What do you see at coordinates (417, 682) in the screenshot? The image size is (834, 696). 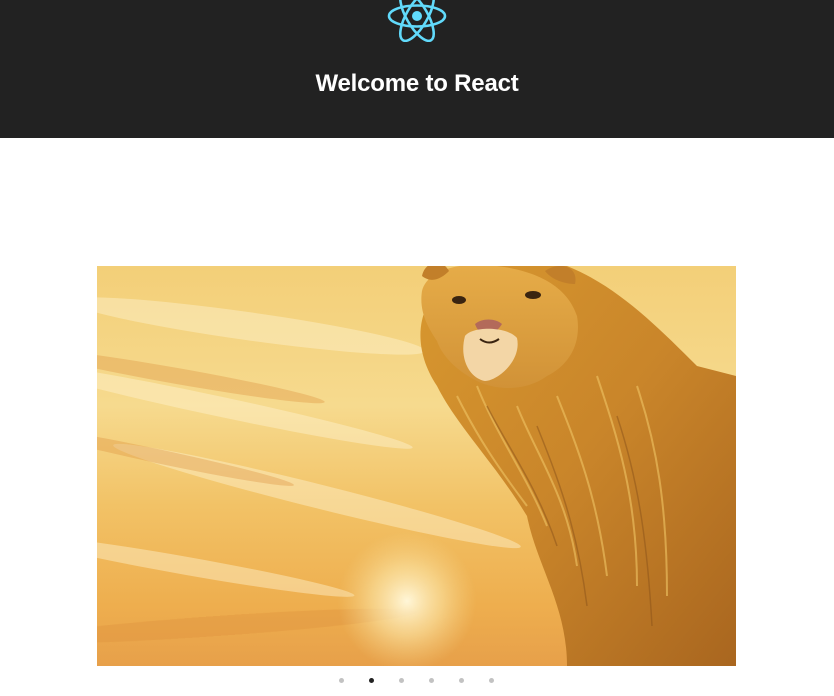 I see `carousel-dots` at bounding box center [417, 682].